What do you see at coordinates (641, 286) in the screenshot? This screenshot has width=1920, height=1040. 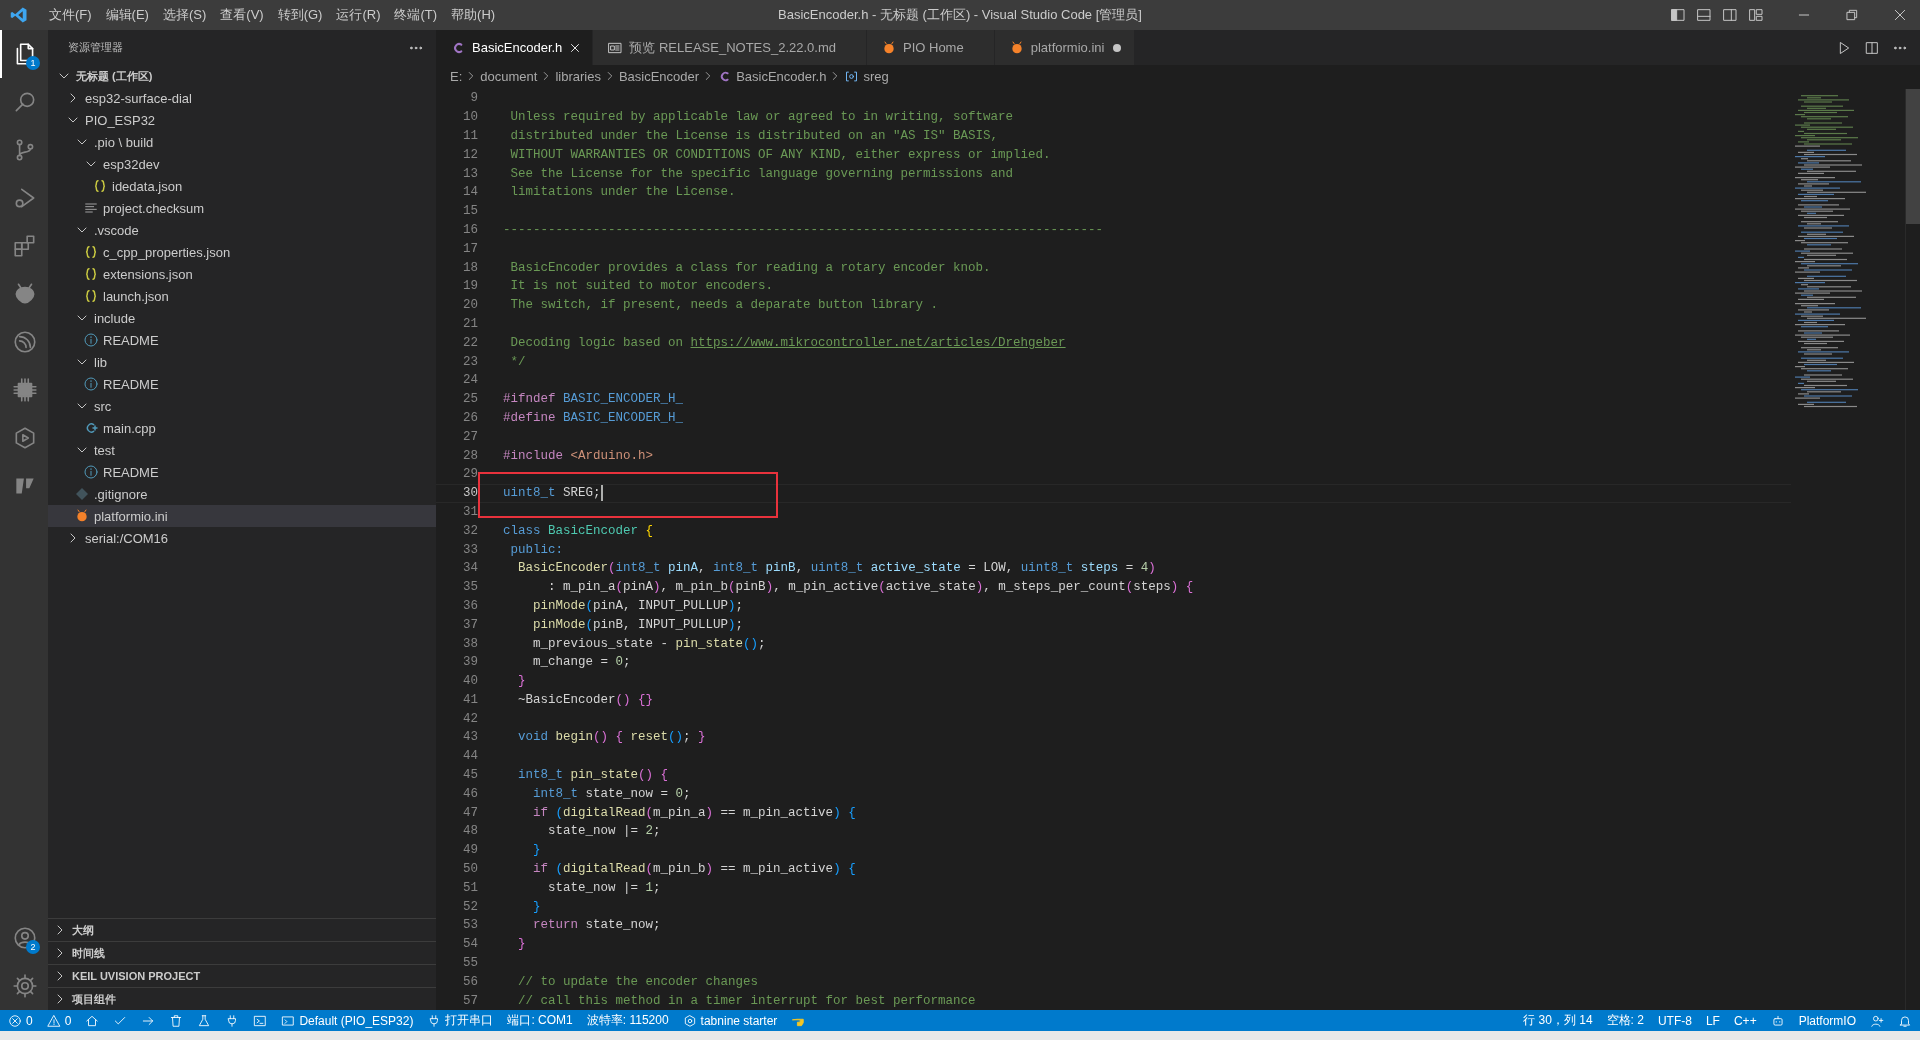 I see `code-line: It is not suited to motor encoders.` at bounding box center [641, 286].